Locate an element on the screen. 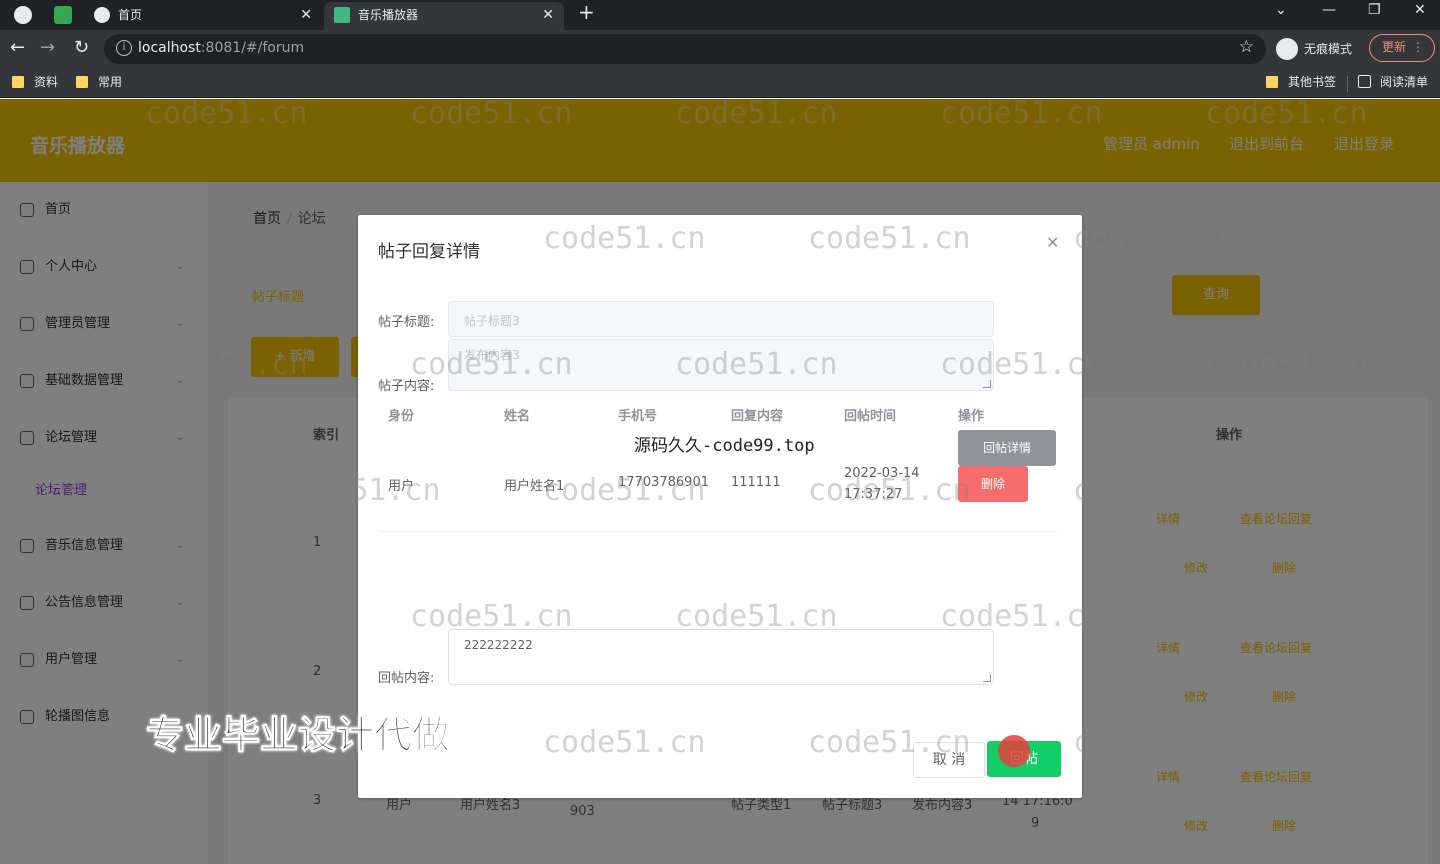  click-indicator is located at coordinates (1014, 751).